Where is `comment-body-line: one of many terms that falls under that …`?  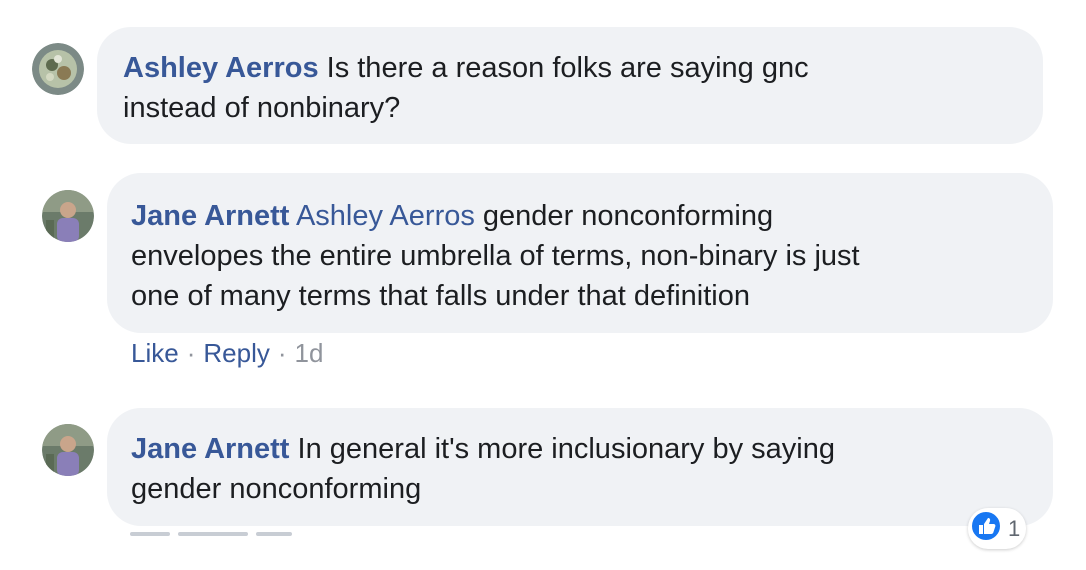
comment-body-line: one of many terms that falls under that … is located at coordinates (441, 296).